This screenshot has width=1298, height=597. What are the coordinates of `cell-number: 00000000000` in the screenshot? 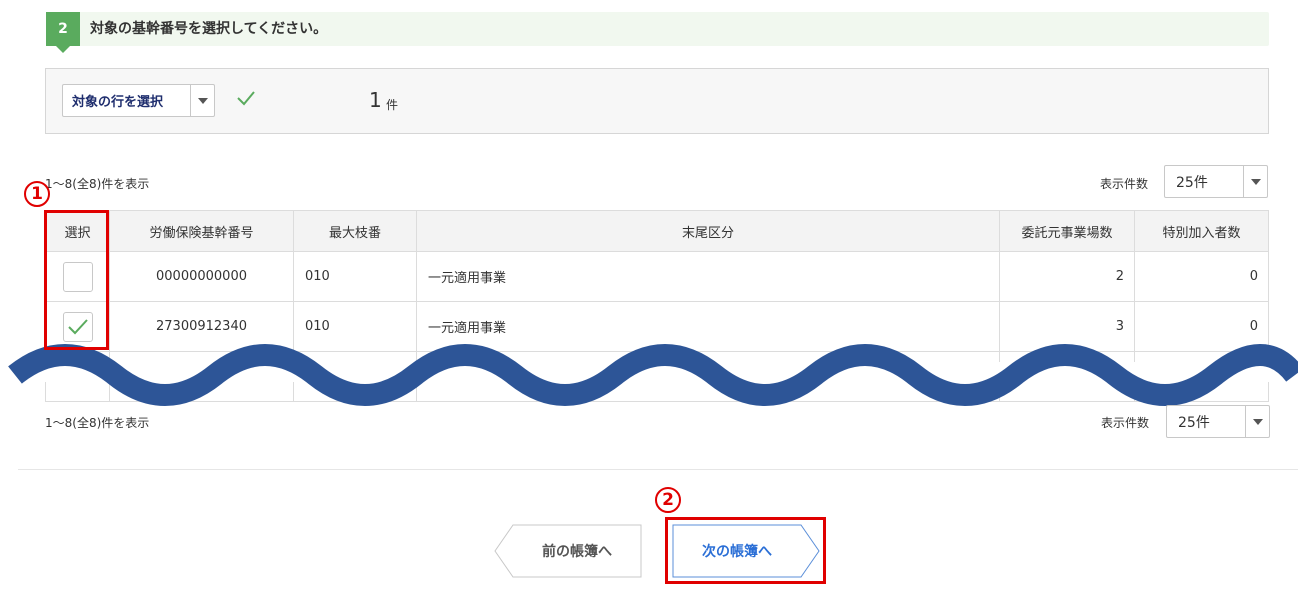 It's located at (201, 276).